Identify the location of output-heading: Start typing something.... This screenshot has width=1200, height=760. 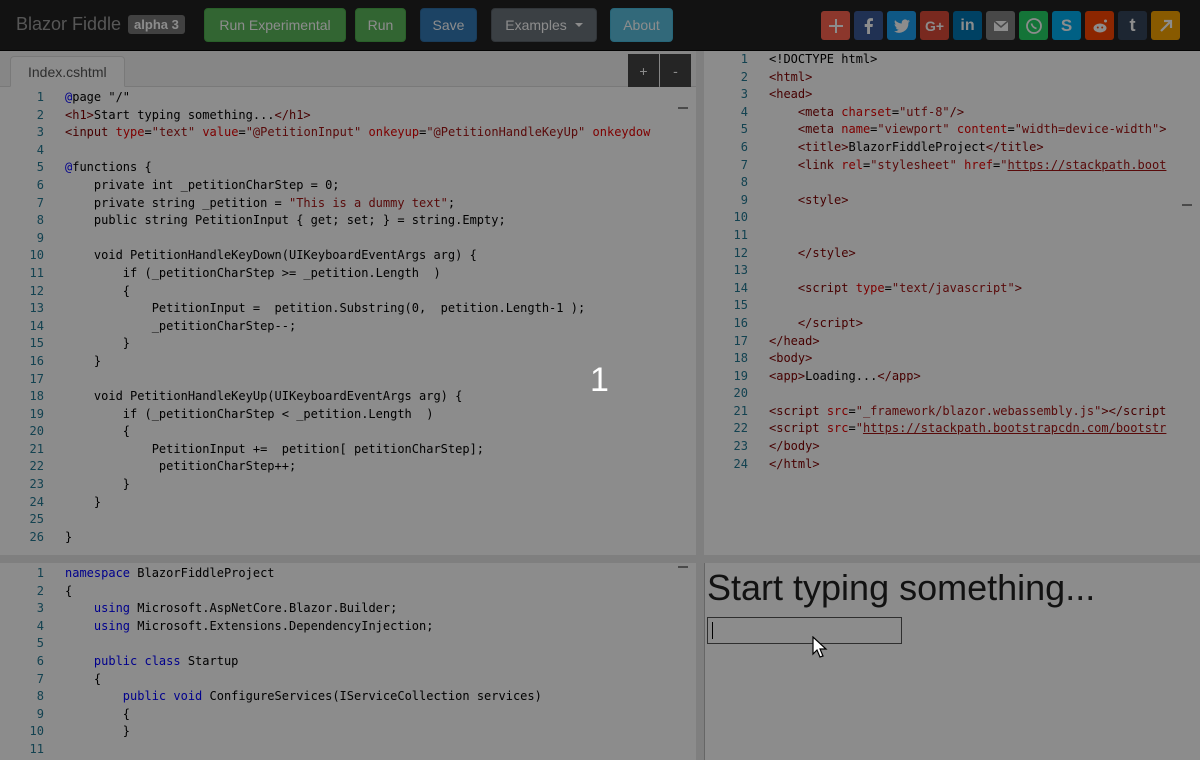
(901, 587).